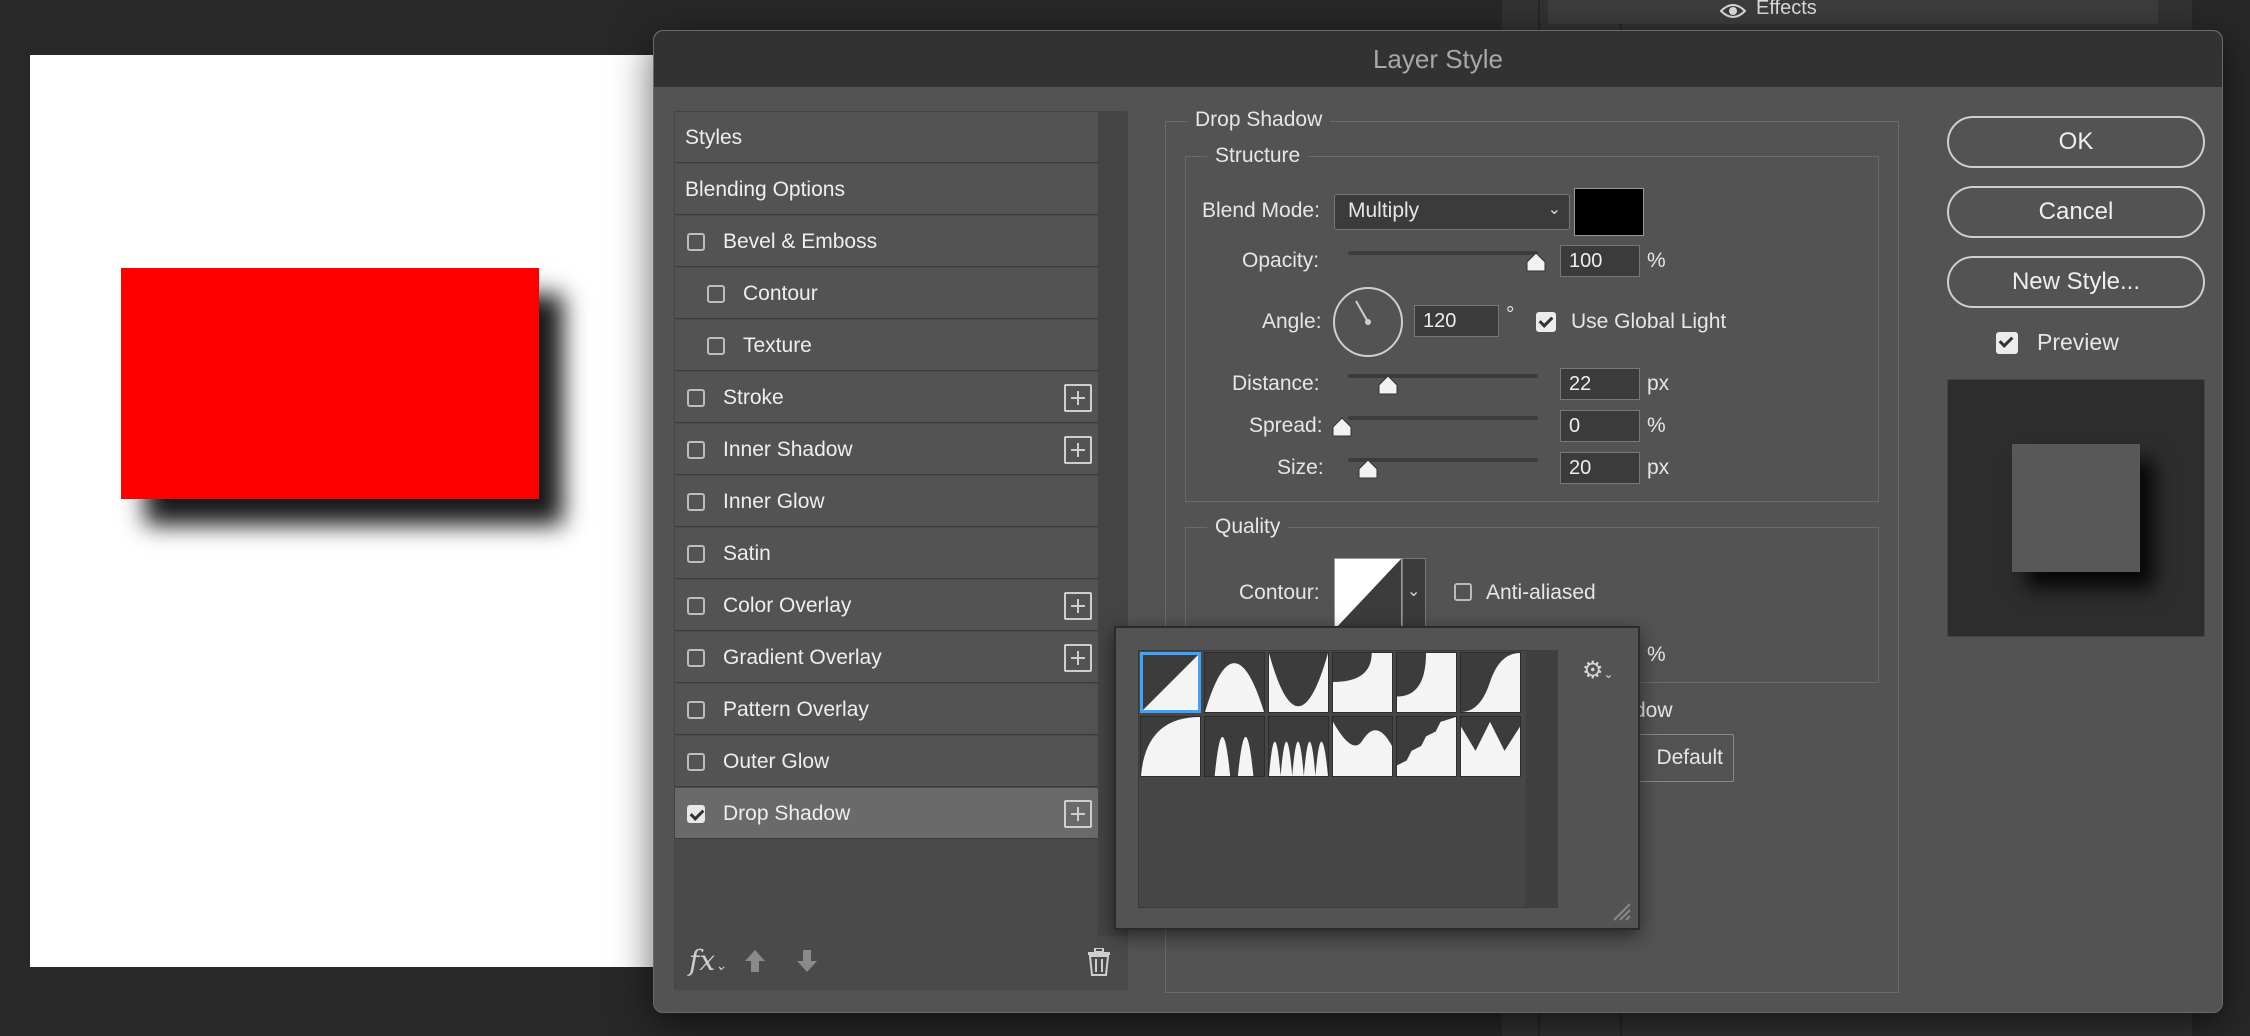  I want to click on style-list-item-label: Outer Glow, so click(776, 761).